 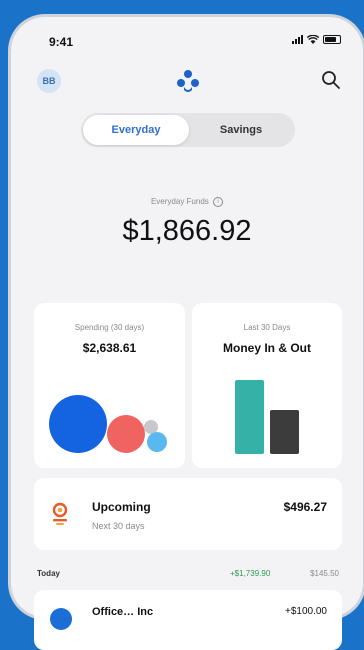 I want to click on search-icon, so click(x=331, y=80).